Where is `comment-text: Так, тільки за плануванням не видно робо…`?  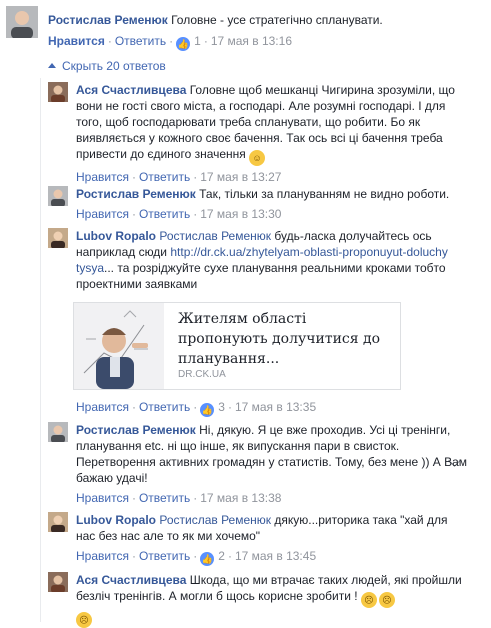
comment-text: Так, тільки за плануванням не видно робо… is located at coordinates (324, 194).